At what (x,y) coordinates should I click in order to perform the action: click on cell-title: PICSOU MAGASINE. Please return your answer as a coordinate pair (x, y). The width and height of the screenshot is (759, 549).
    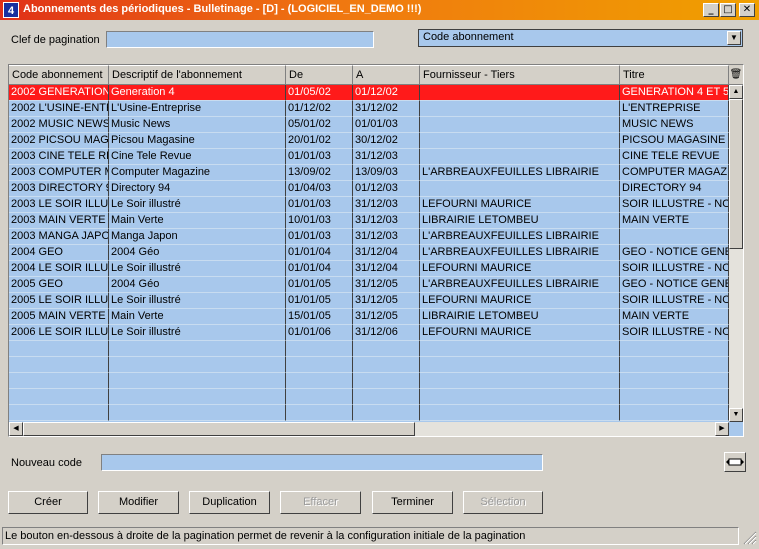
    Looking at the image, I should click on (674, 141).